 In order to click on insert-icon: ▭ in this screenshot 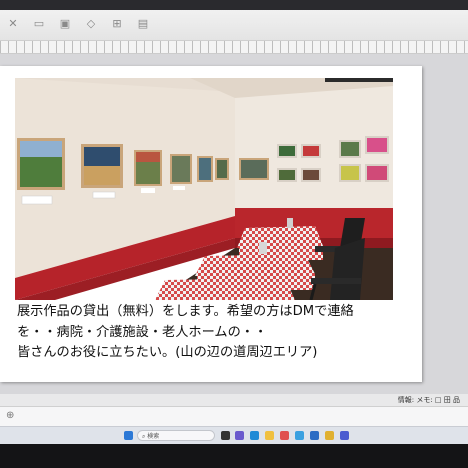, I will do `click(39, 24)`.